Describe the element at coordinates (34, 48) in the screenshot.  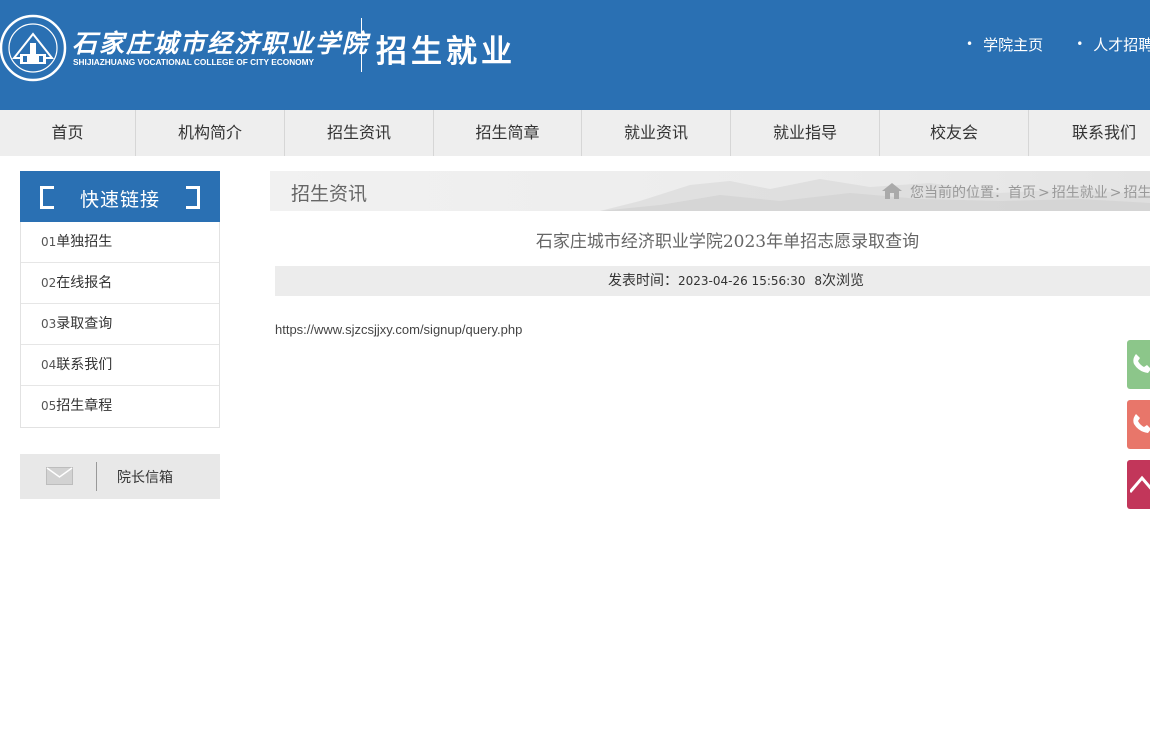
I see `college-emblem-icon` at that location.